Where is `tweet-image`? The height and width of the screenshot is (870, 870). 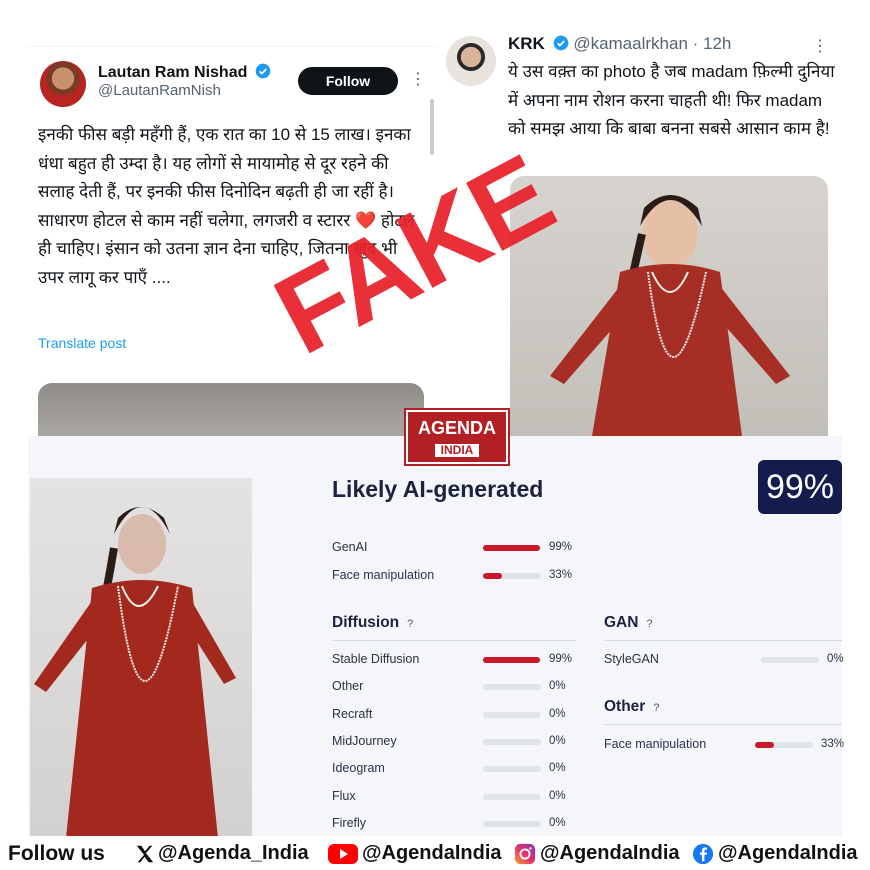
tweet-image is located at coordinates (669, 306).